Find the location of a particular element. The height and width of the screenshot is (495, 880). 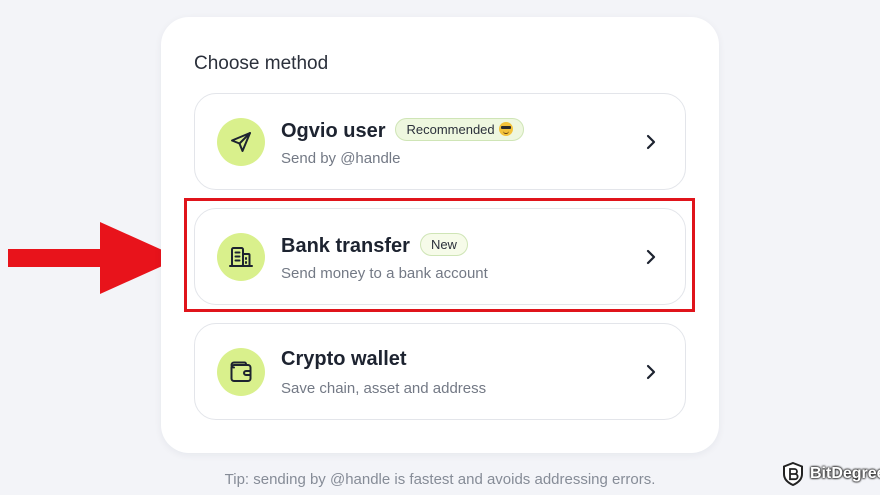

card-title: Choose method is located at coordinates (261, 63).